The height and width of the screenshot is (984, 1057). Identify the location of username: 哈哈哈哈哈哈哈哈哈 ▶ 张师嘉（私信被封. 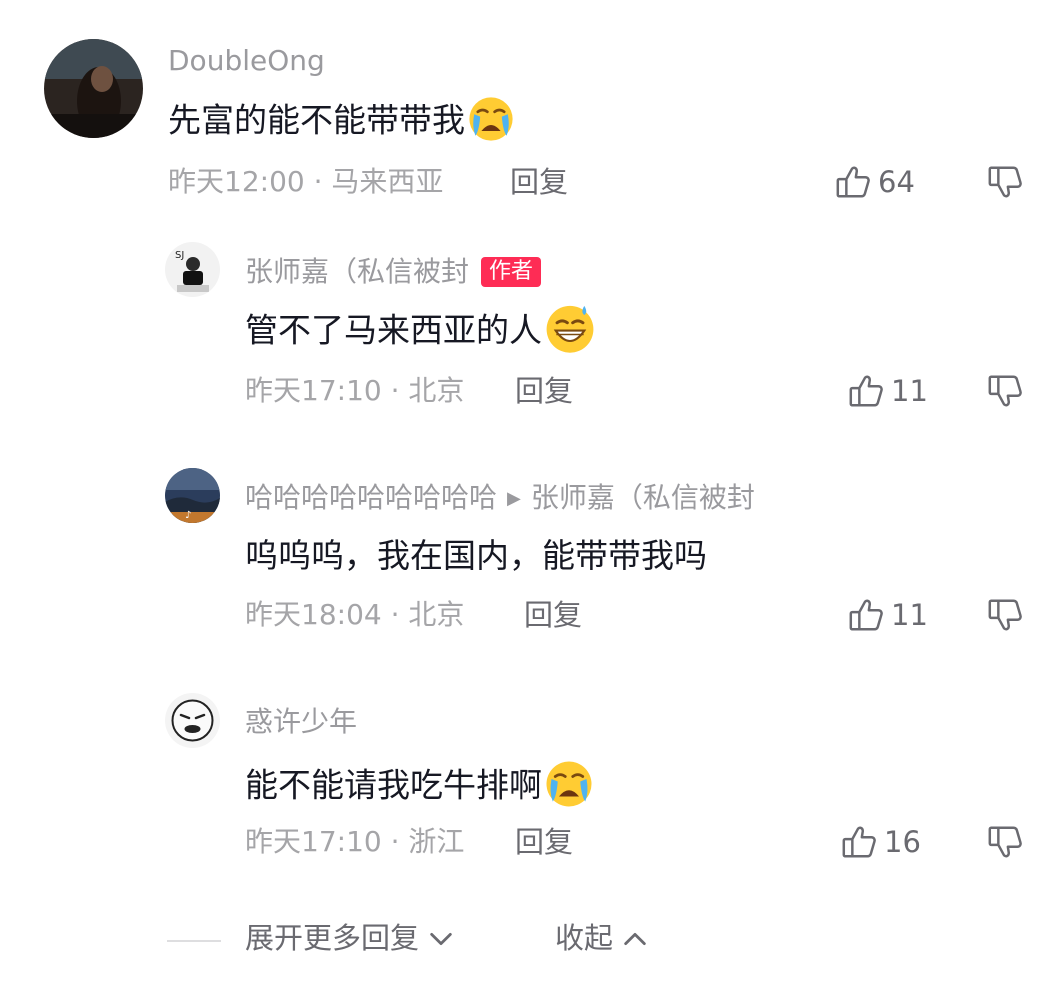
(500, 498).